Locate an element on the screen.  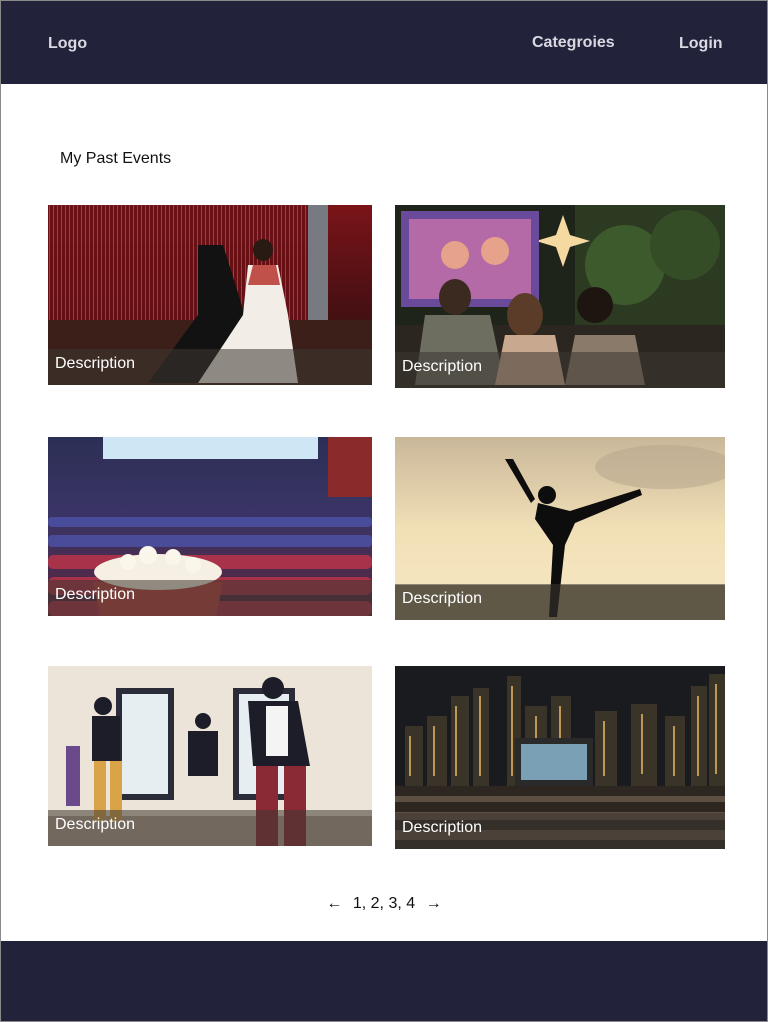
next-page-arrow-icon: → is located at coordinates (434, 904).